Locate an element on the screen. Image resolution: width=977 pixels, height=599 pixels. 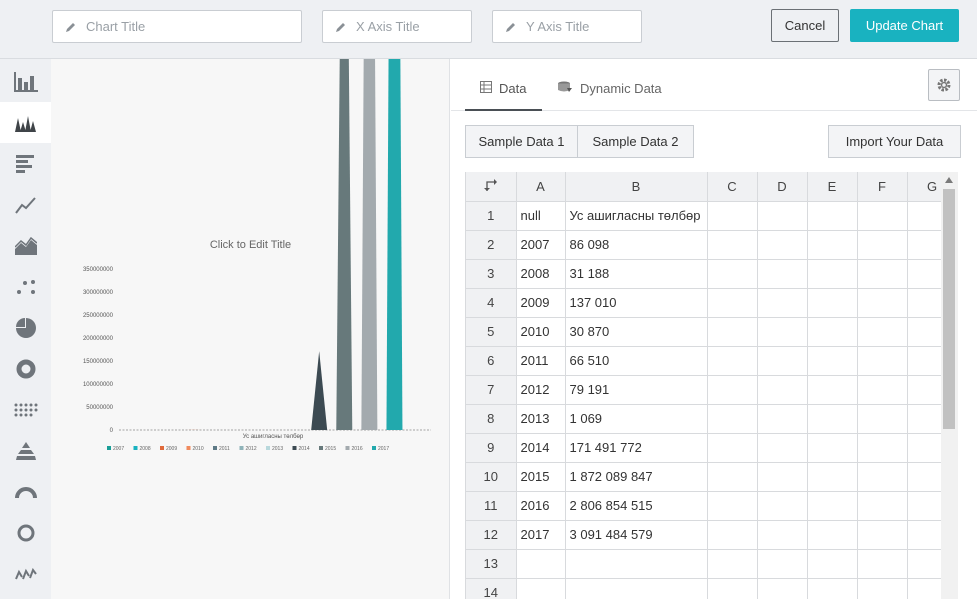
table-cell: 171 491 772 is located at coordinates (636, 448).